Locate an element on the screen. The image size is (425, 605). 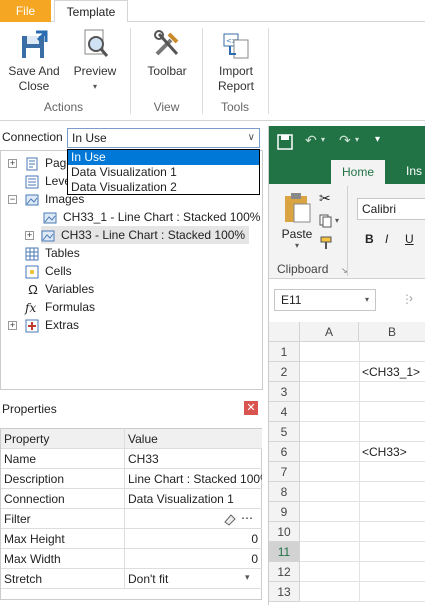
row-header: 10 is located at coordinates (284, 532).